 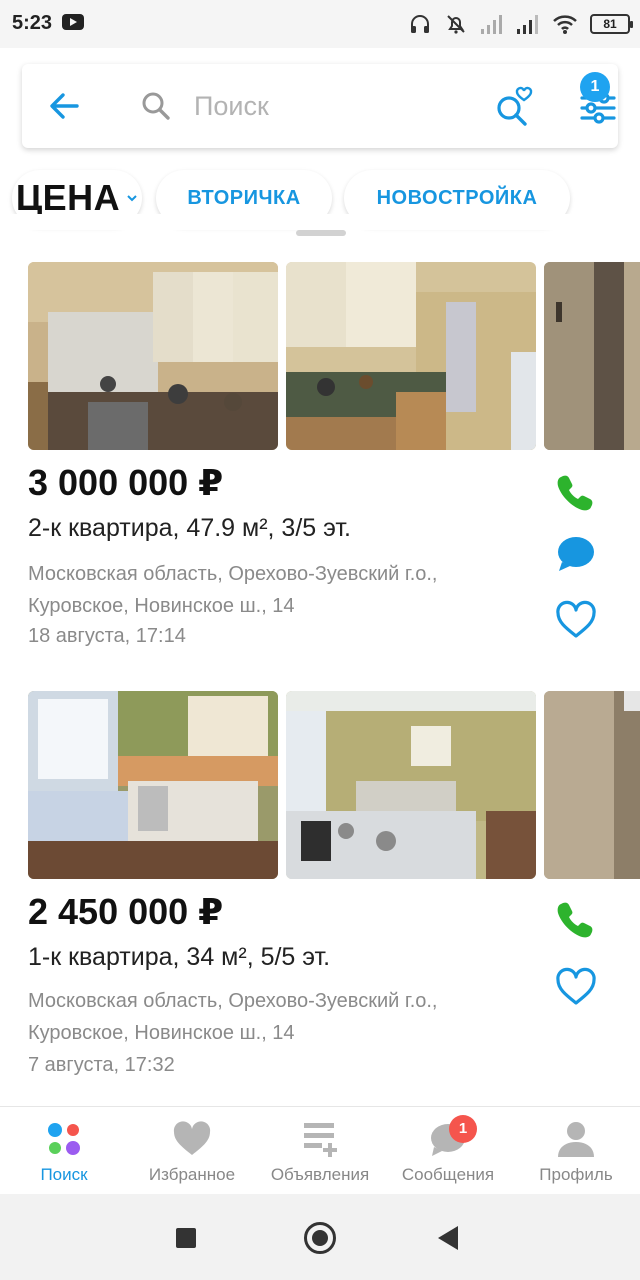 I want to click on listing-price: 2 450 000 ₽, so click(x=126, y=911).